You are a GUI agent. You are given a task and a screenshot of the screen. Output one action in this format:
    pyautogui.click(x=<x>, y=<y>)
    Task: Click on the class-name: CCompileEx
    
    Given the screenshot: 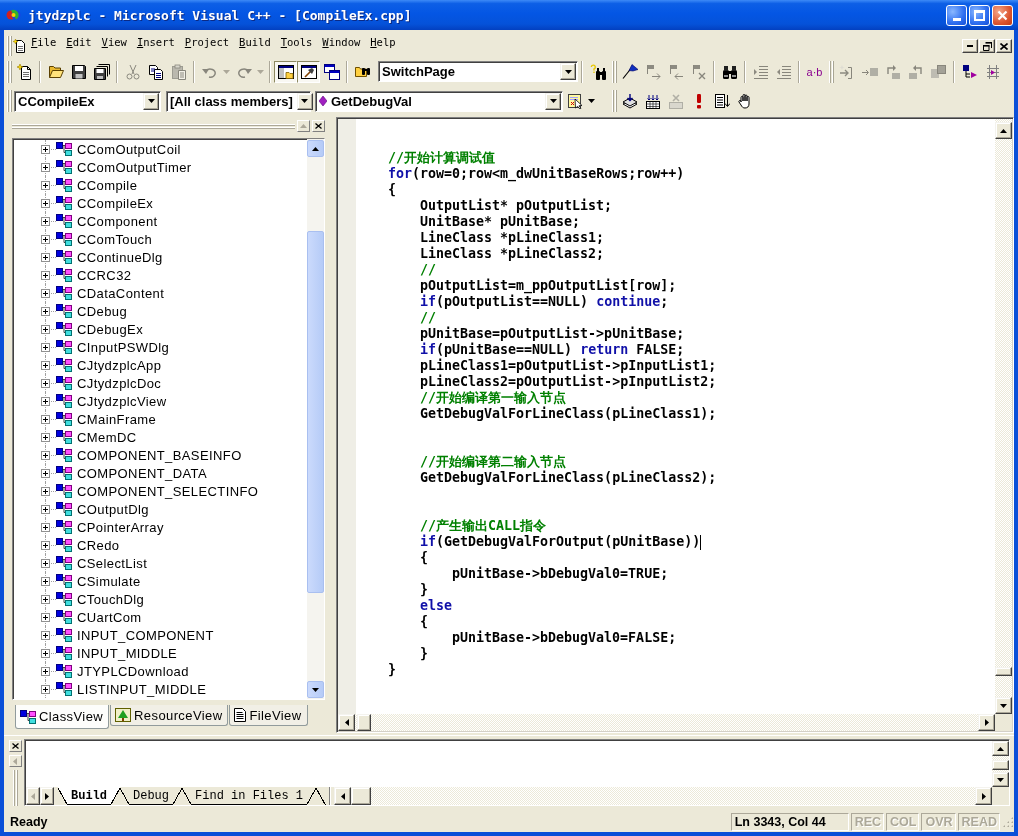 What is the action you would take?
    pyautogui.click(x=115, y=203)
    